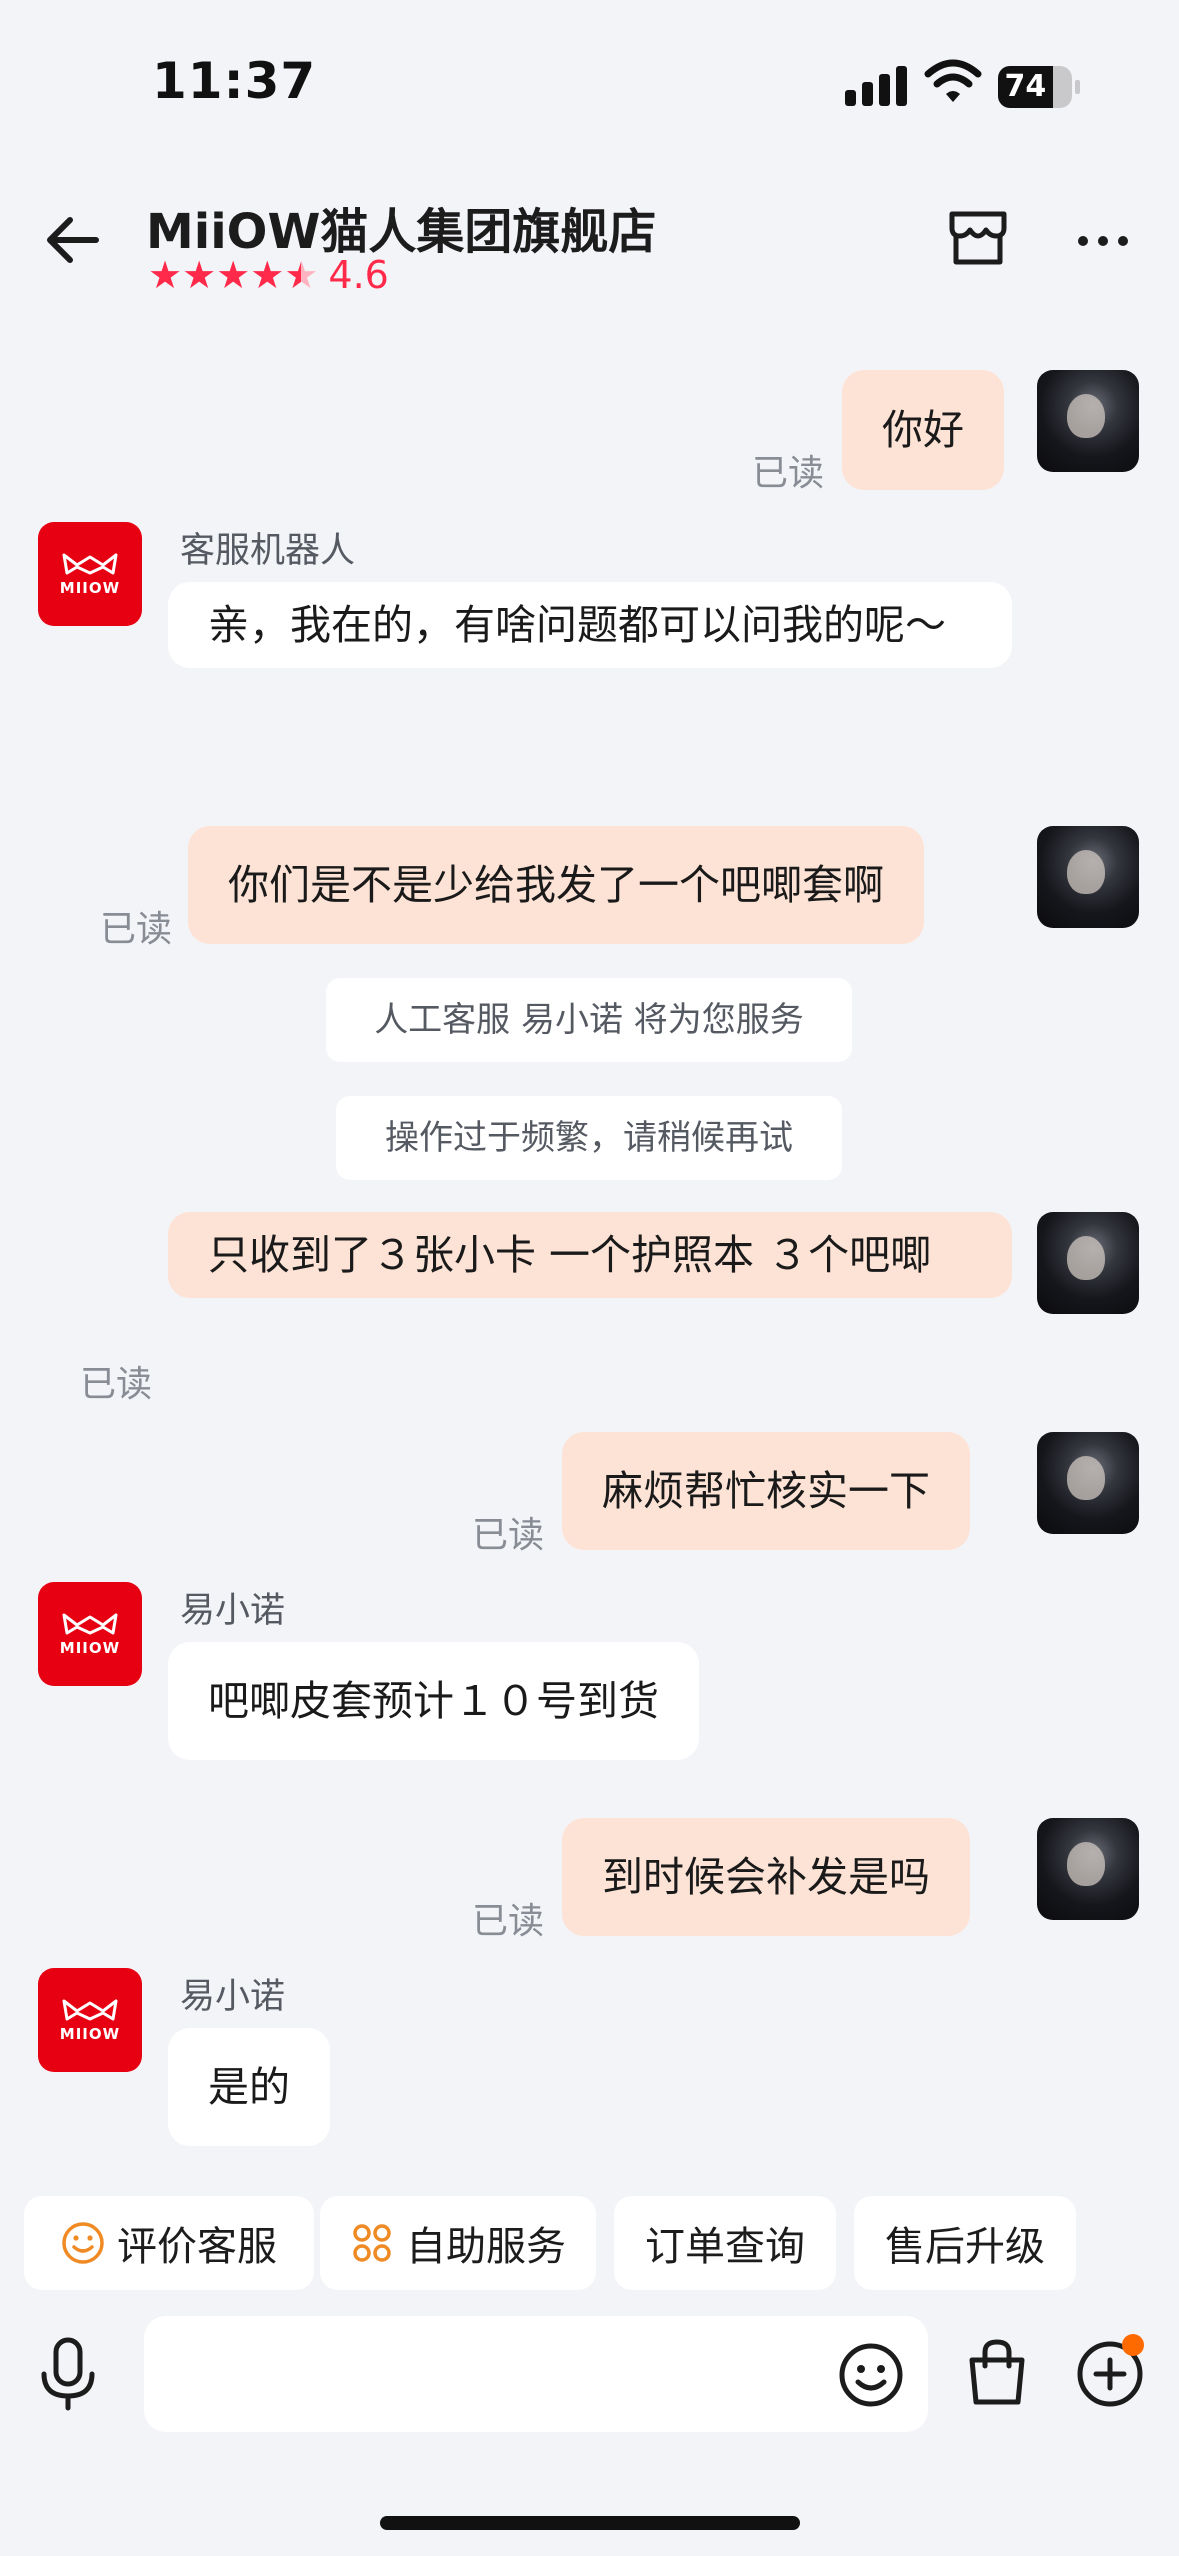  Describe the element at coordinates (556, 885) in the screenshot. I see `message-bubble-outgoing: 你们是不是少给我发了一个吧唧套啊` at that location.